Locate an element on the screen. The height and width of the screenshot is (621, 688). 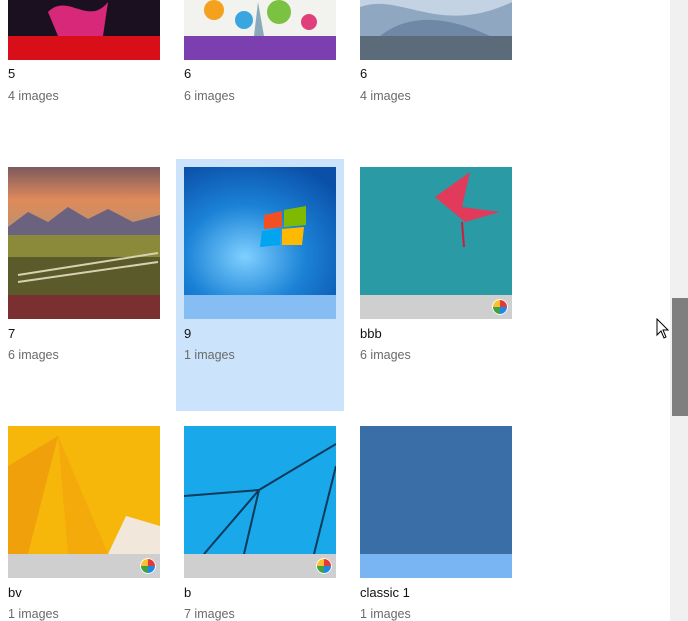
theme-tile-bv: bv 1 images is located at coordinates (84, 523).